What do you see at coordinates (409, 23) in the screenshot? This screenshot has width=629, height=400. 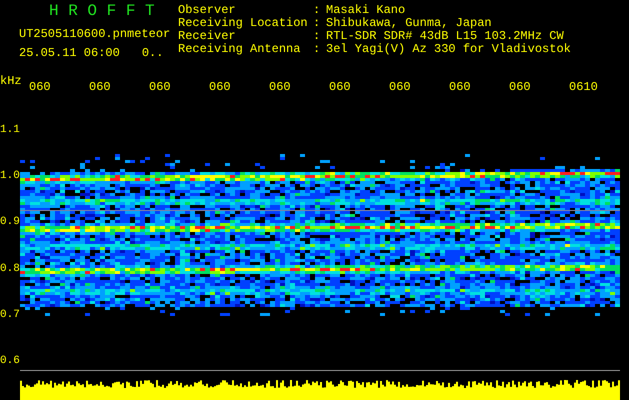 I see `info-value: Shibukawa, Gunma, Japan` at bounding box center [409, 23].